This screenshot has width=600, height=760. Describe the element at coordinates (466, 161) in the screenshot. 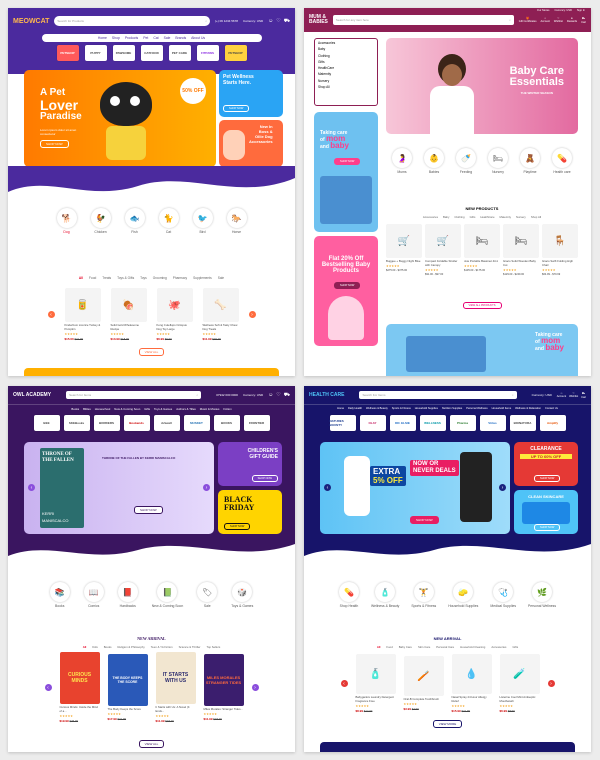

I see `category-feeding: 🍼 Feeding` at that location.